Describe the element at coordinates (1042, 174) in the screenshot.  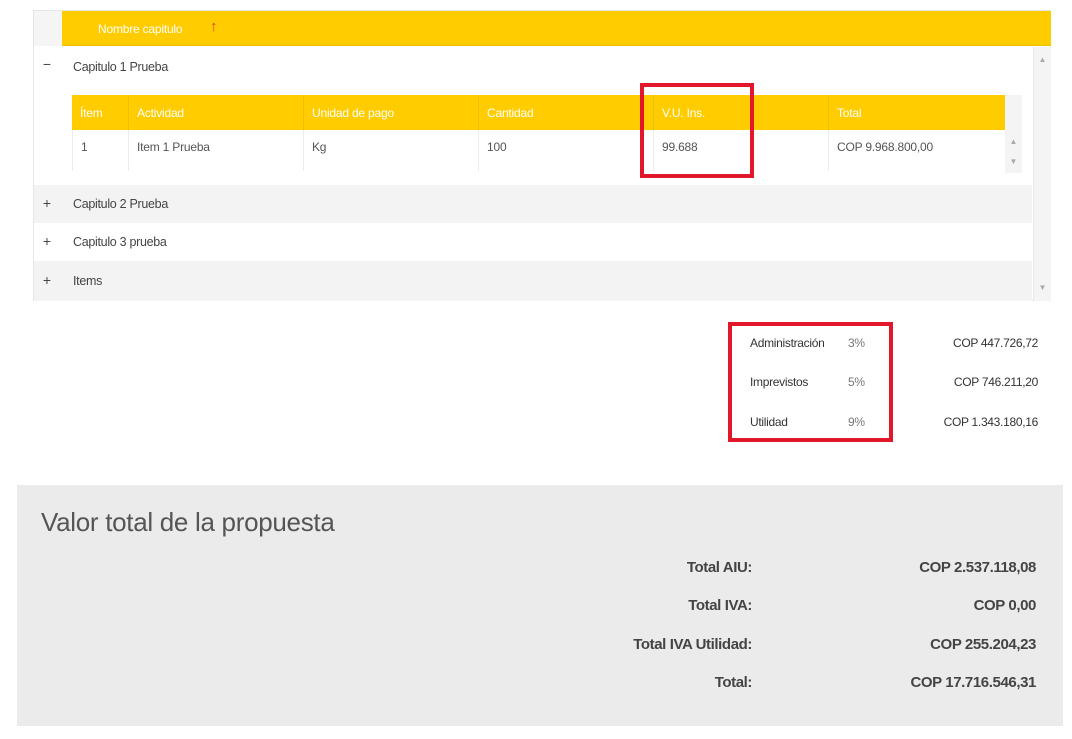
I see `grid-scrollbar: ▲ ▼` at that location.